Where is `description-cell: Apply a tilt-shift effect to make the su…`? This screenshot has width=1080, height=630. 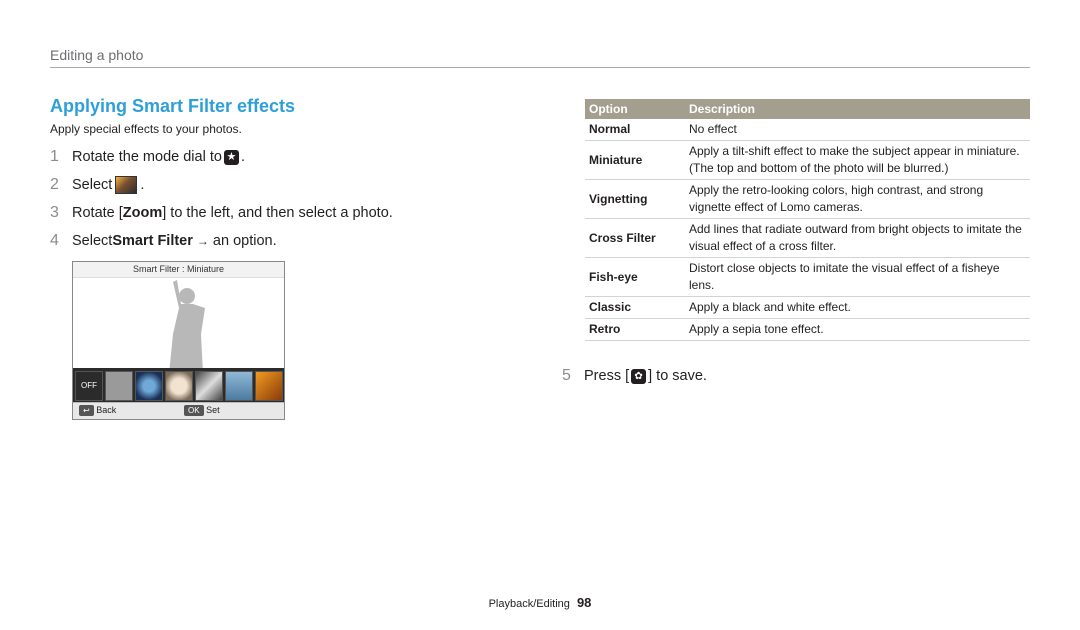 description-cell: Apply a tilt-shift effect to make the su… is located at coordinates (857, 160).